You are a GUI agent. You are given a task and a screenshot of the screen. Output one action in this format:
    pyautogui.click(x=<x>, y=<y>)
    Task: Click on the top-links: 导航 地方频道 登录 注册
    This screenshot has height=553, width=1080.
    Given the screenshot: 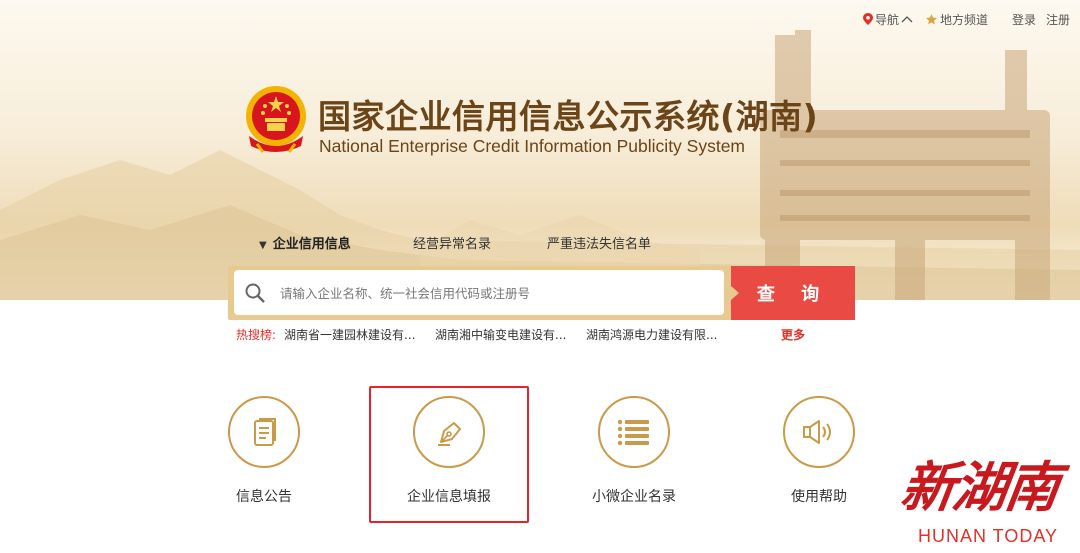 What is the action you would take?
    pyautogui.click(x=961, y=19)
    